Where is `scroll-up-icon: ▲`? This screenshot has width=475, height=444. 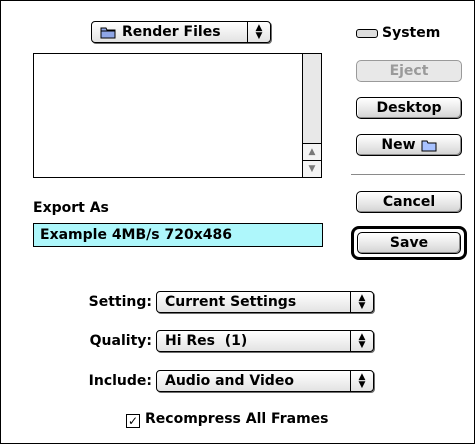
scroll-up-icon: ▲ is located at coordinates (312, 151).